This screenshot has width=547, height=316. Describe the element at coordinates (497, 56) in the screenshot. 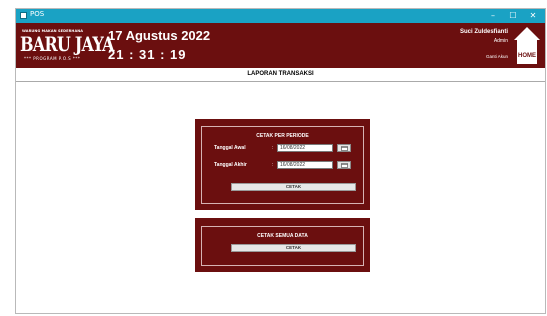

I see `switch-account-link: Ganti Akun` at that location.